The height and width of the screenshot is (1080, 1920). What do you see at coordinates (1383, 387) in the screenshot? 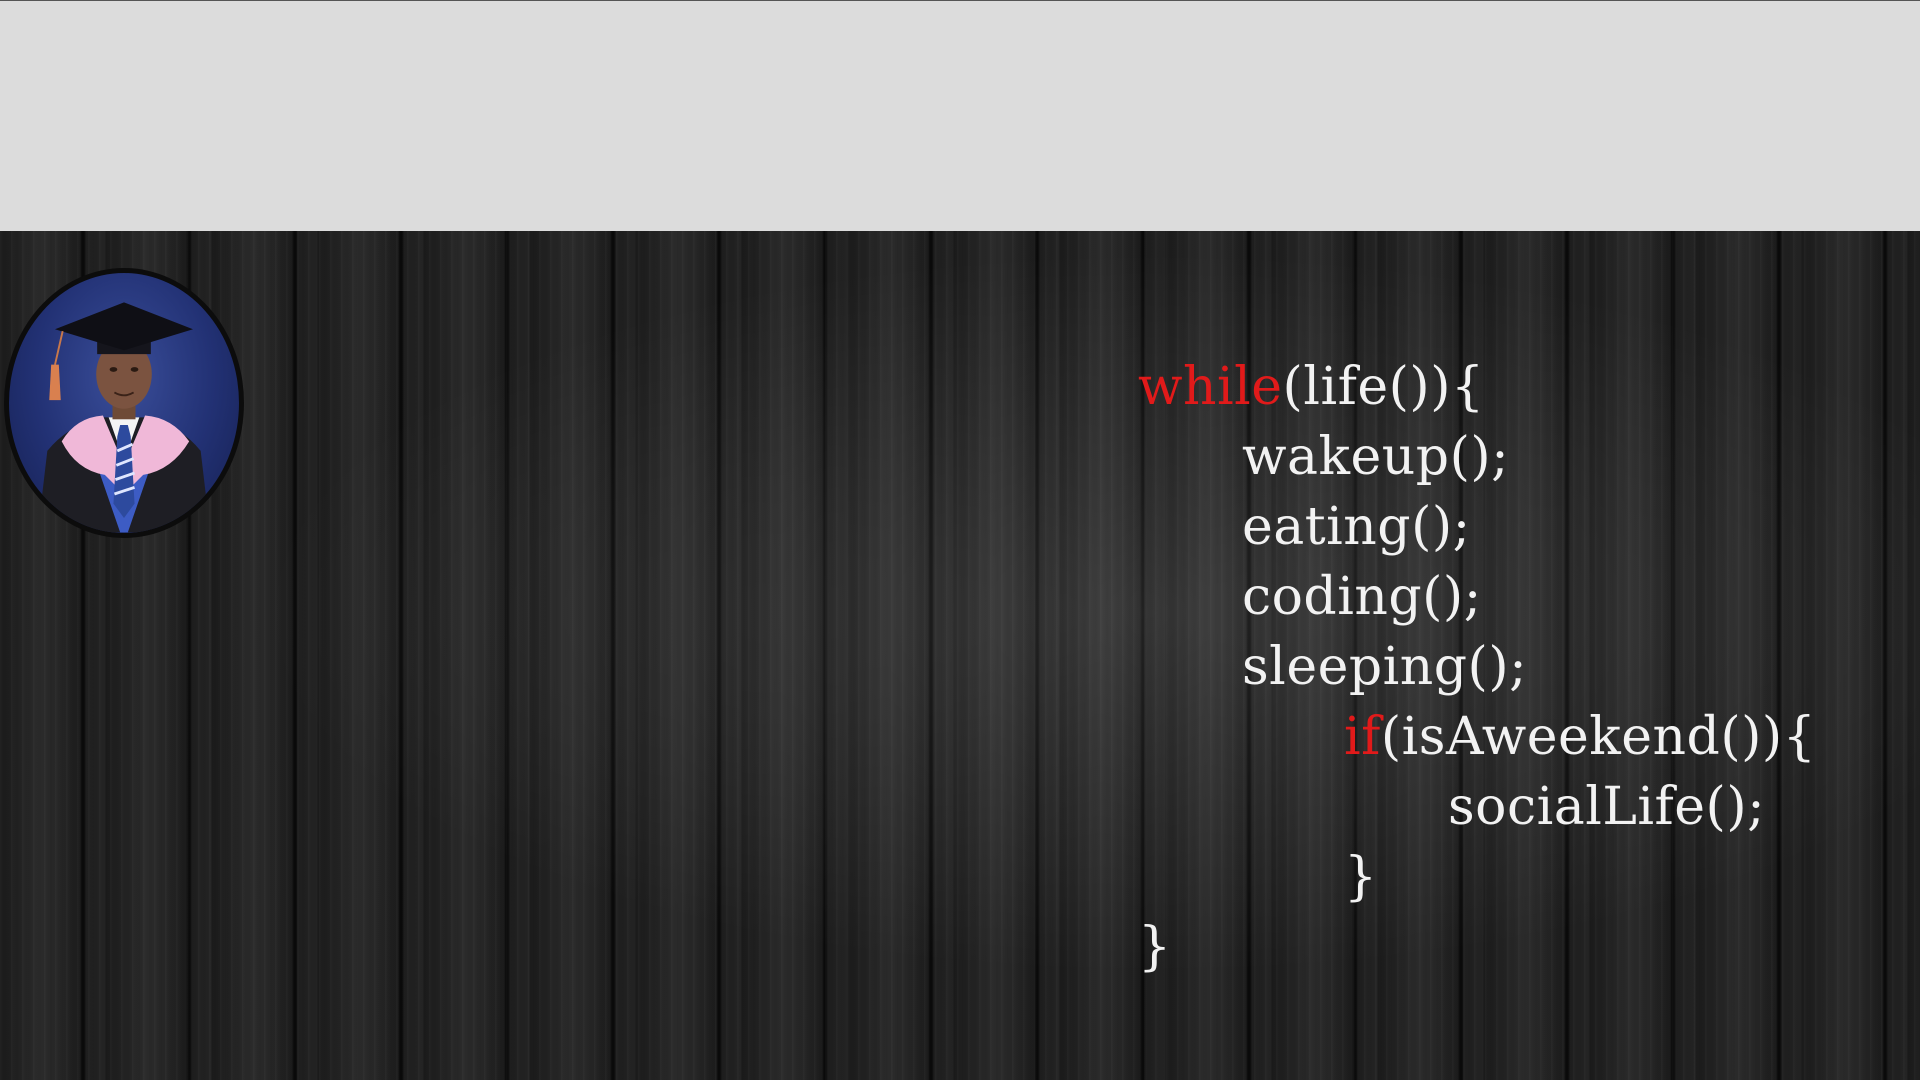
I see `code-text: (life()){` at bounding box center [1383, 387].